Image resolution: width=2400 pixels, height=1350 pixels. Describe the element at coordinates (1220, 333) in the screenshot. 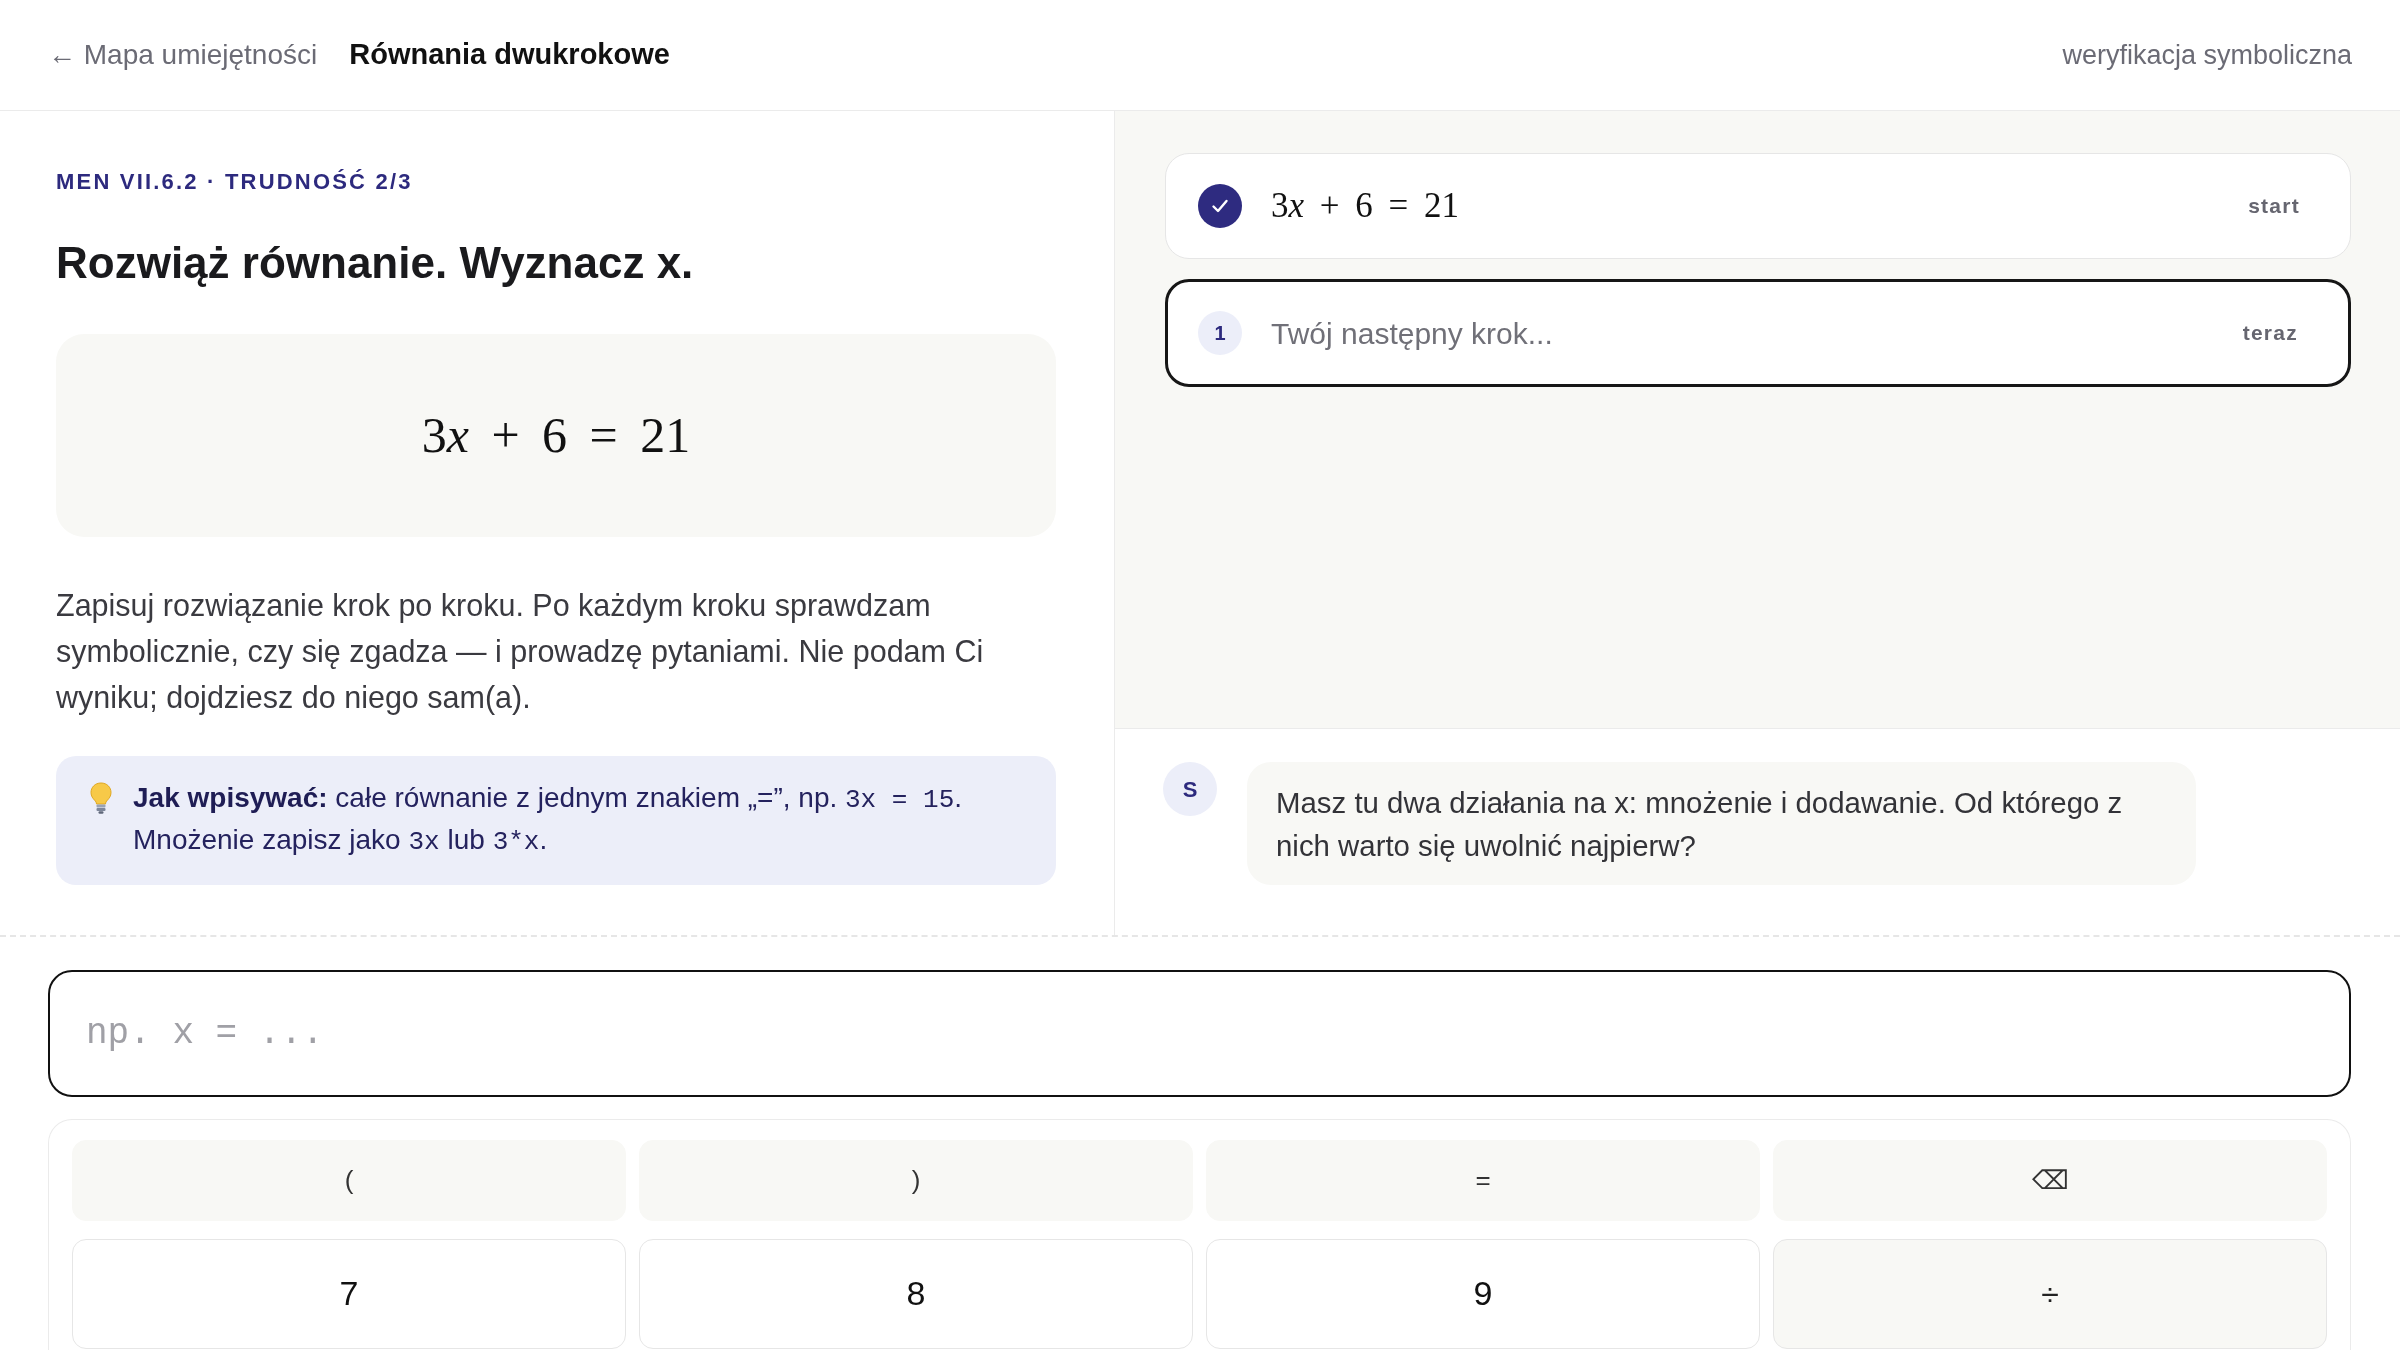

I see `step-number: 1` at that location.